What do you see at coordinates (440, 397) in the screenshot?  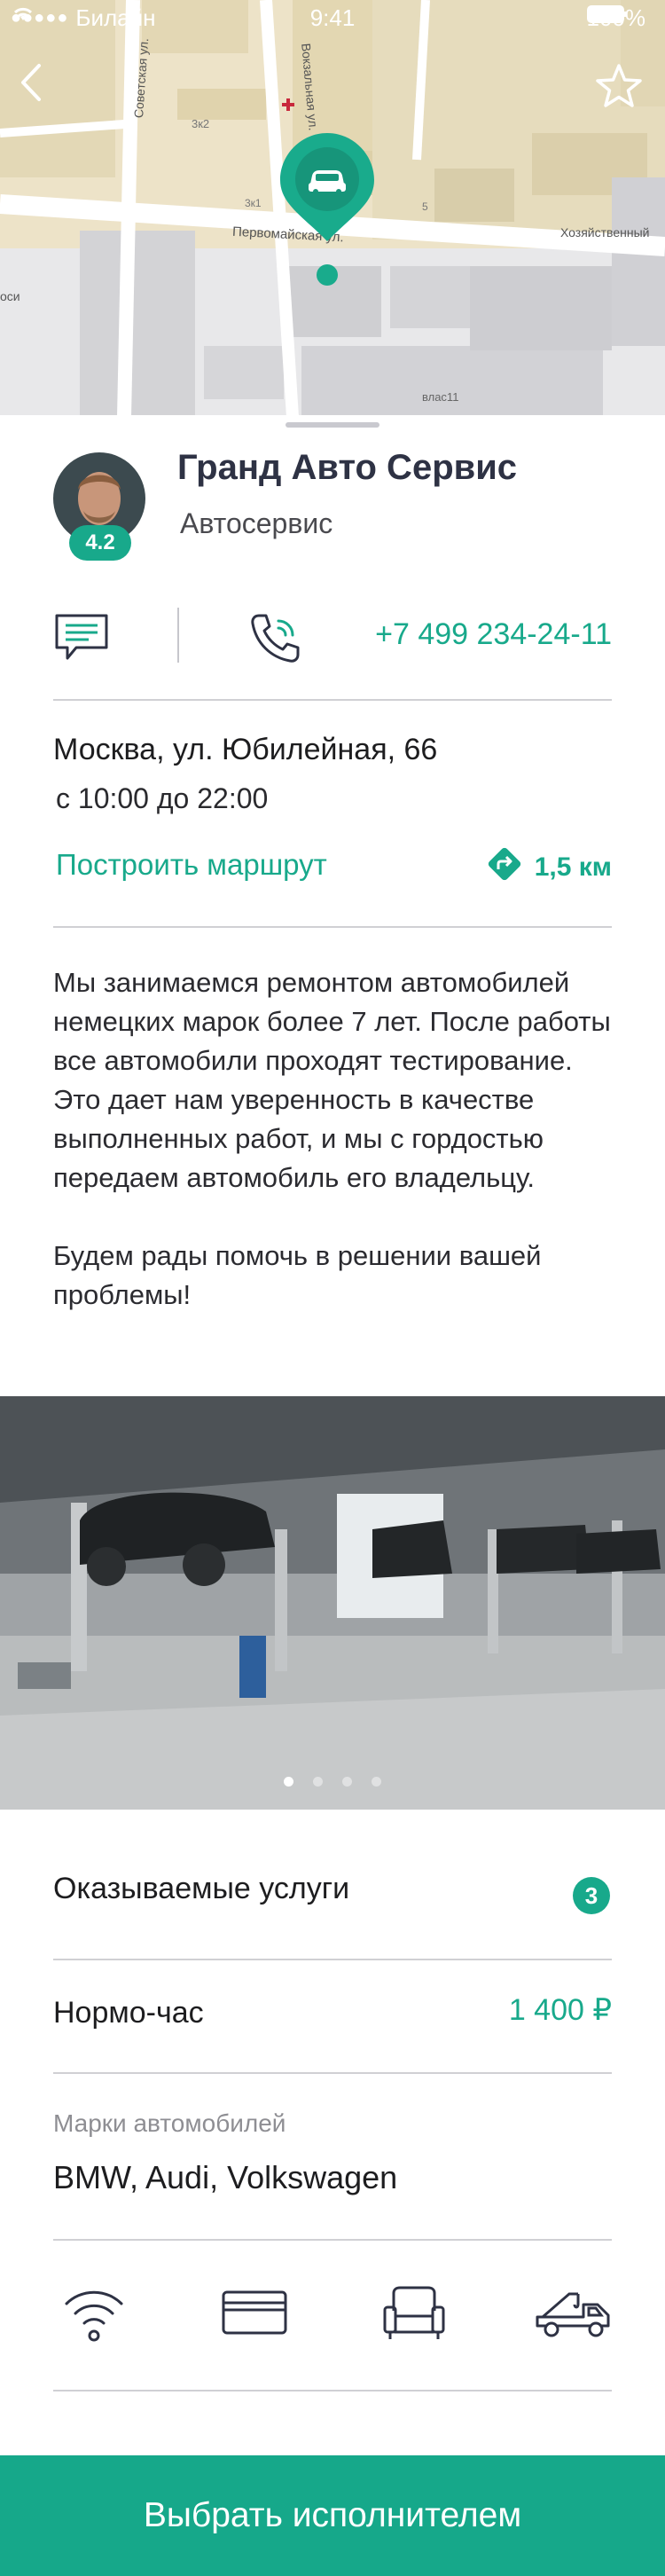 I see `map-label-vlas: влас11` at bounding box center [440, 397].